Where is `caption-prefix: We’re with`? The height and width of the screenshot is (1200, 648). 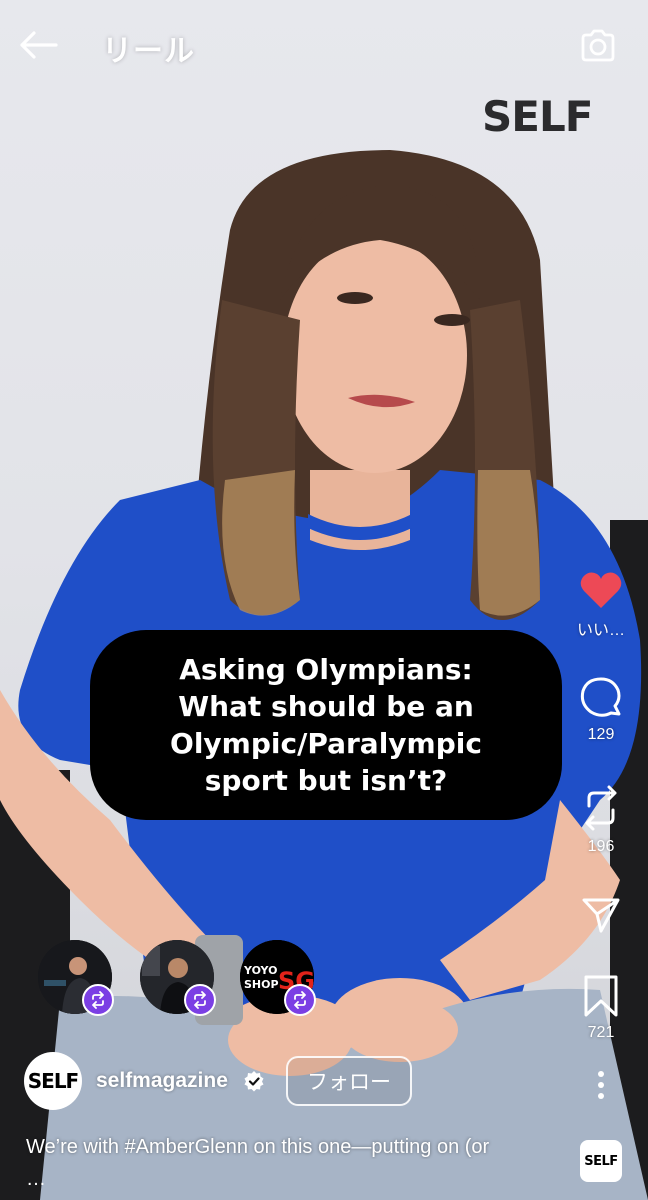
caption-prefix: We’re with is located at coordinates (75, 1147).